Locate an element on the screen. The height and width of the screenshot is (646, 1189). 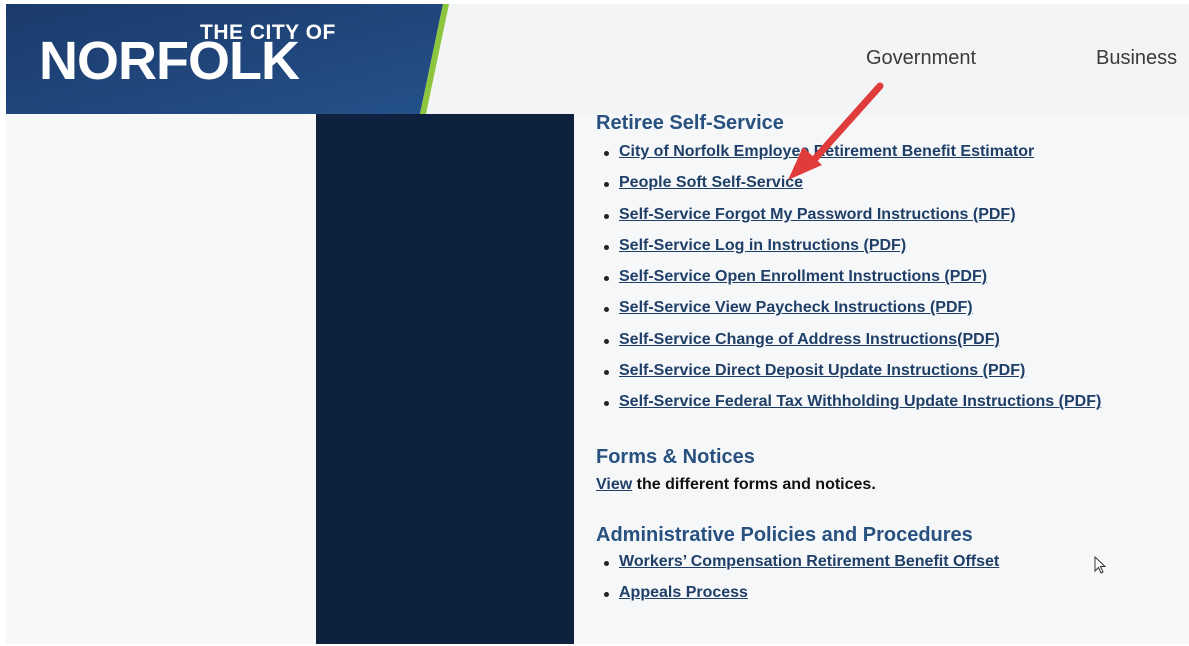
people-soft-self-service-link: People Soft Self-Service is located at coordinates (711, 182).